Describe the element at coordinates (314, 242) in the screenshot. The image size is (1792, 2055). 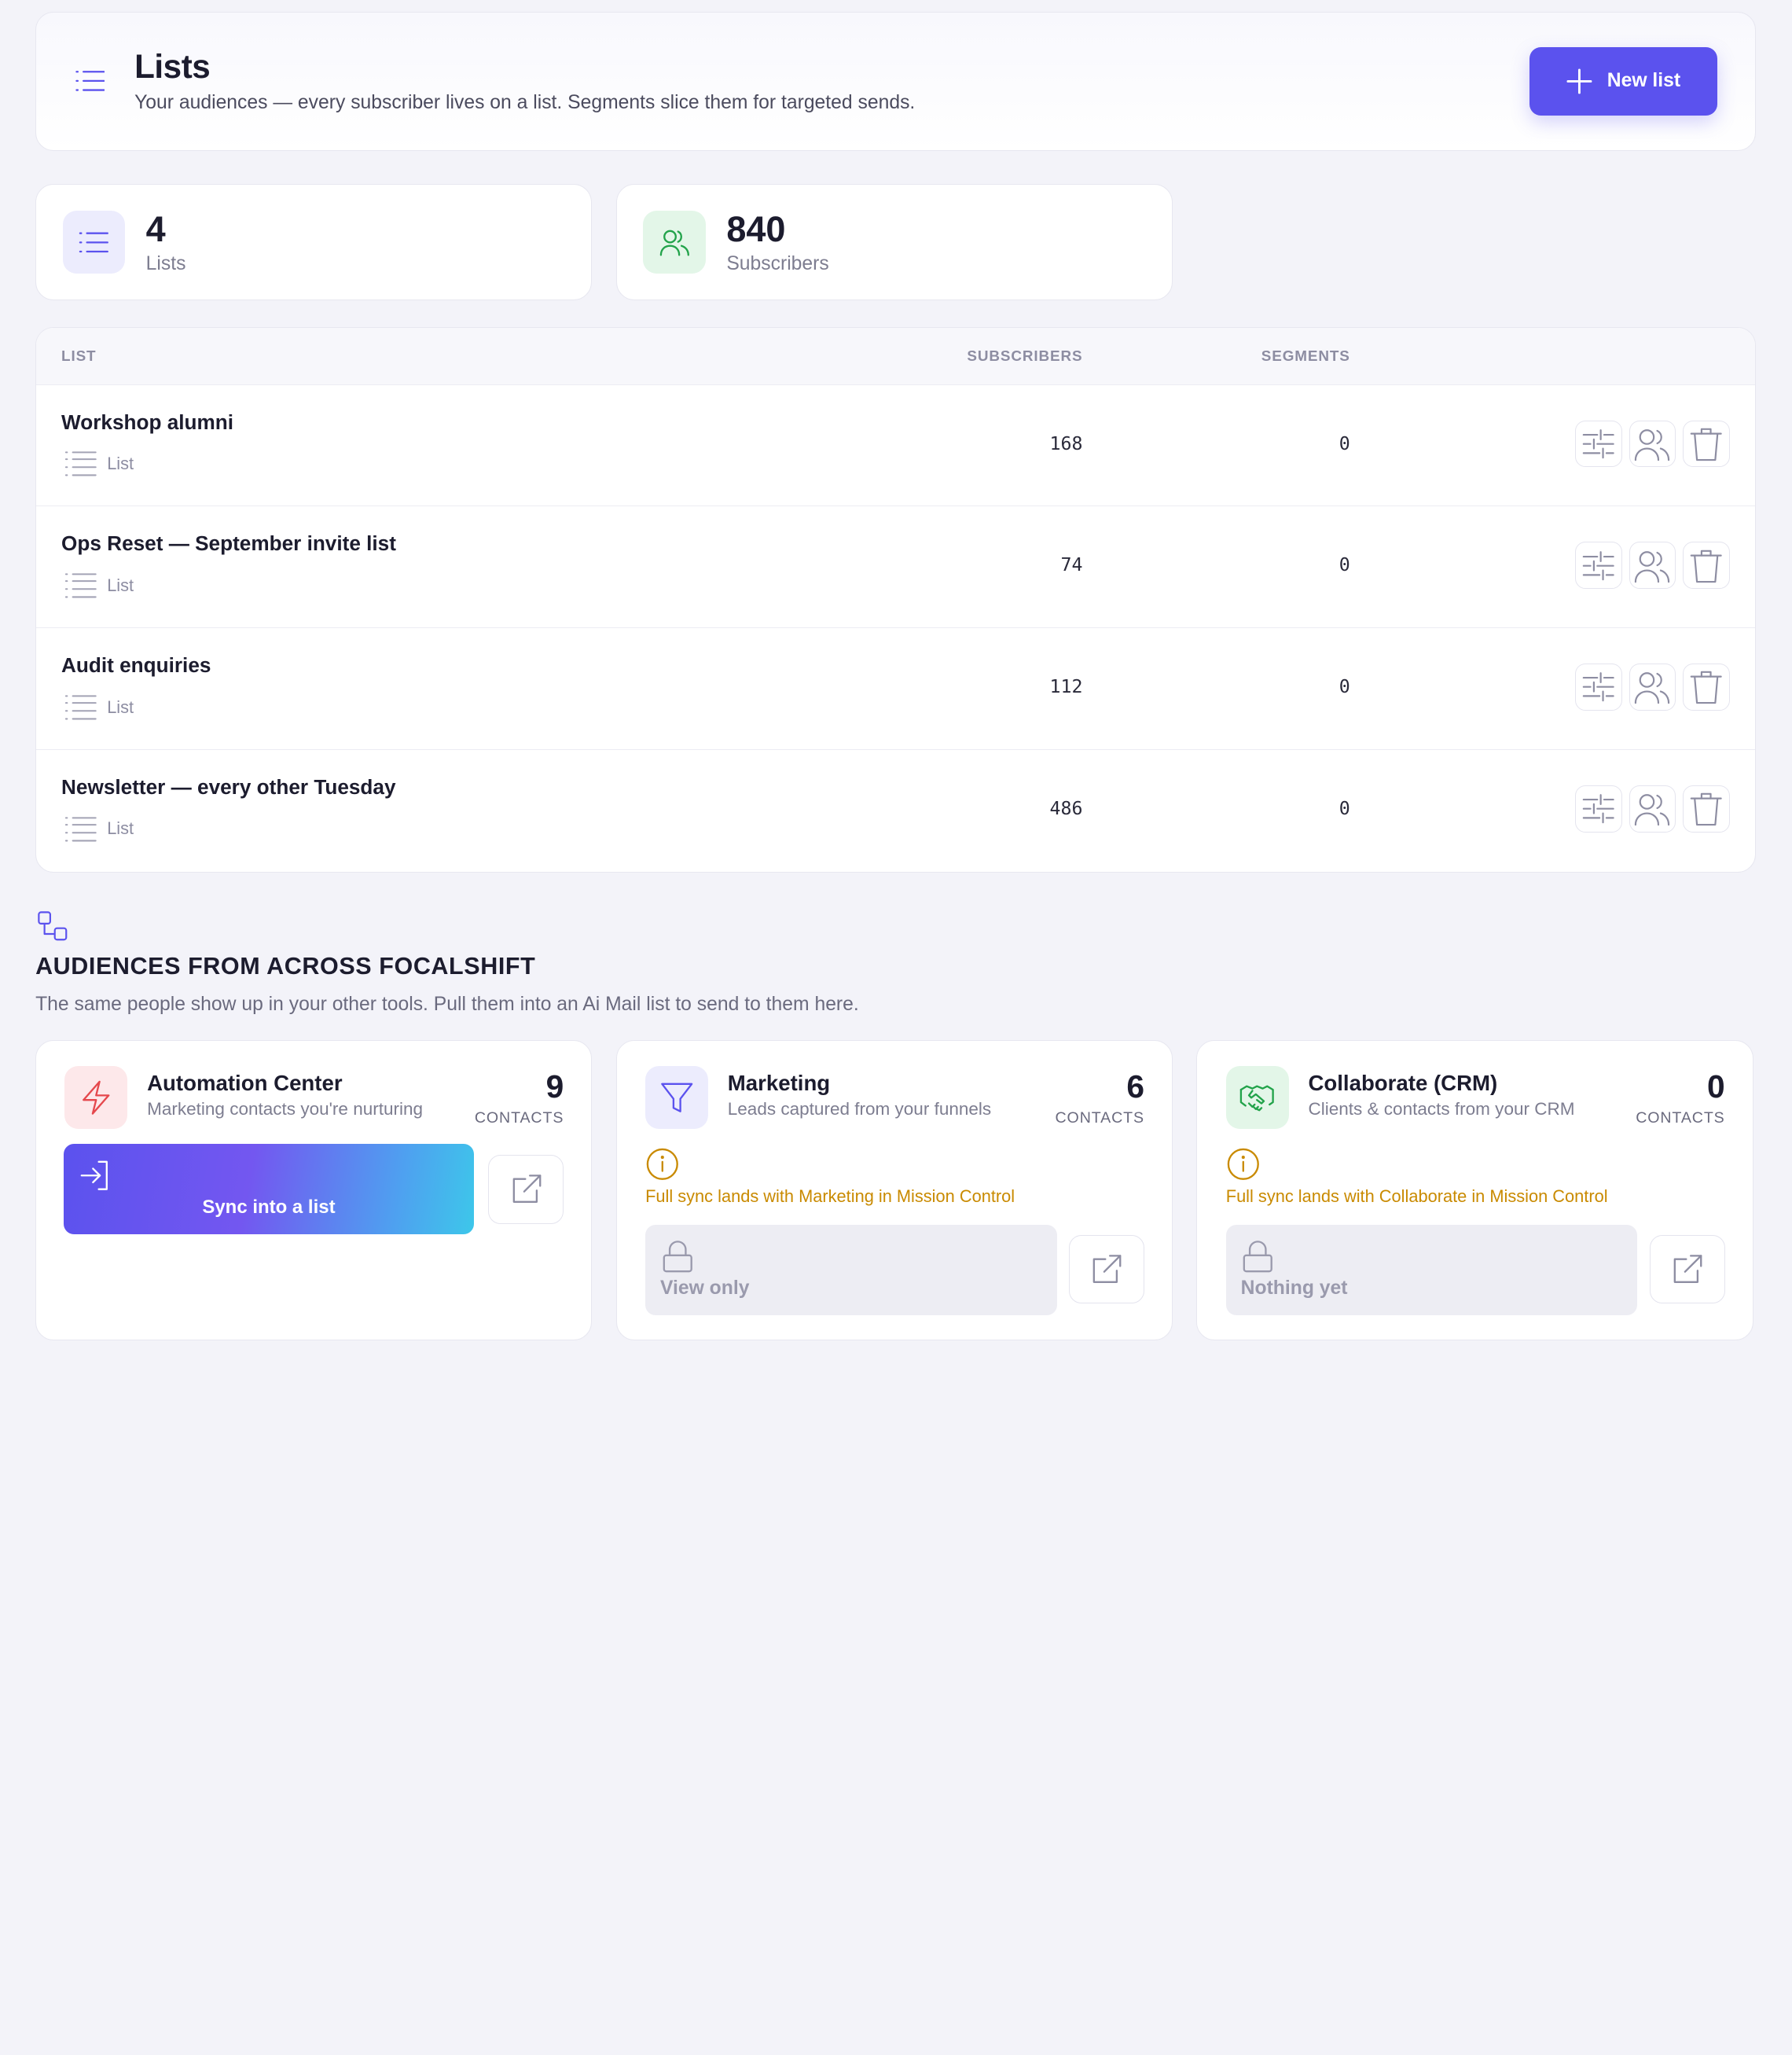
I see `stat-card-lists: 4 Lists` at that location.